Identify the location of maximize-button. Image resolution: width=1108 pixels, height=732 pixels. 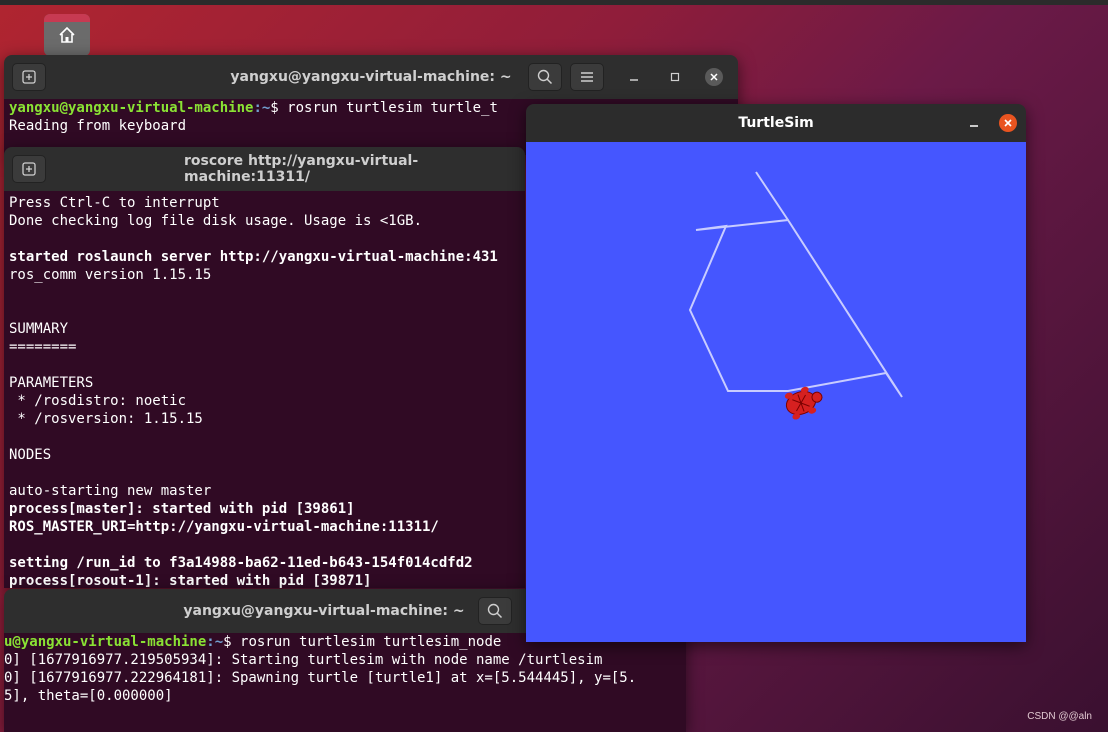
(675, 77).